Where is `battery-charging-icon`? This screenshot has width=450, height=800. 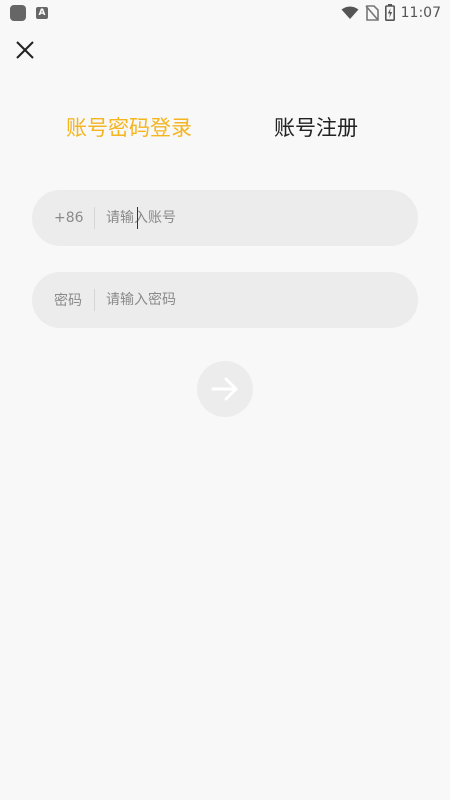
battery-charging-icon is located at coordinates (389, 12).